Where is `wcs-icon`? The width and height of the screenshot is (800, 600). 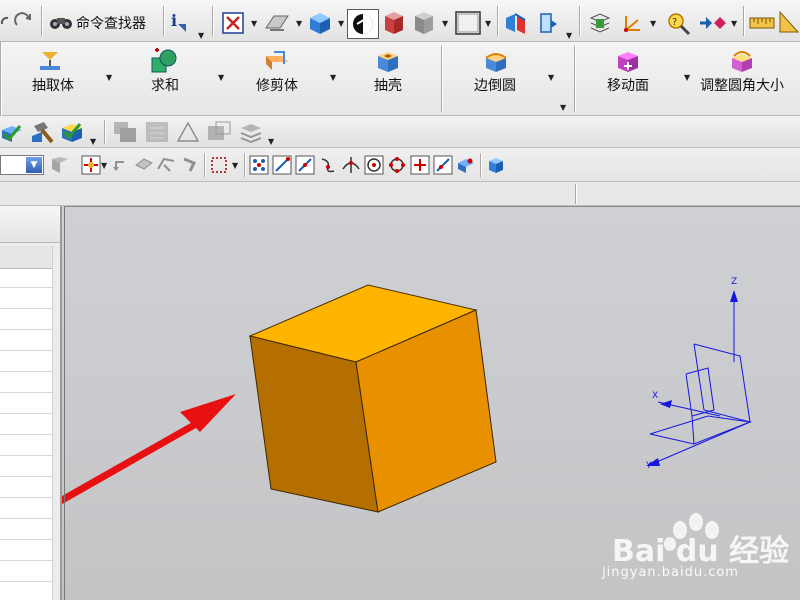
wcs-icon is located at coordinates (632, 23).